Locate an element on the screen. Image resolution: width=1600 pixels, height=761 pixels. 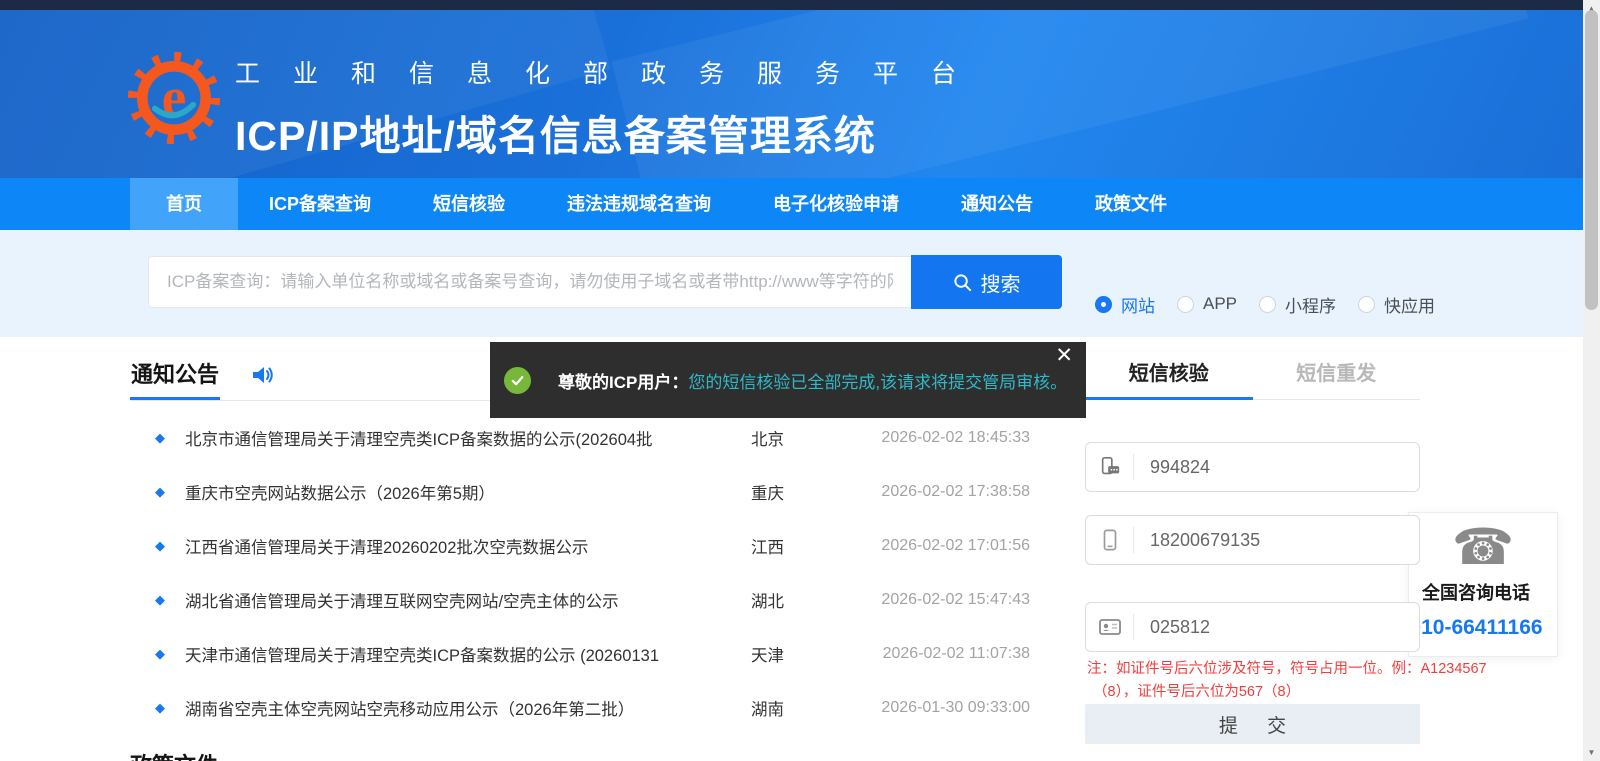
search-type-options: 网站 APP 小程序 快应用 is located at coordinates (1265, 304).